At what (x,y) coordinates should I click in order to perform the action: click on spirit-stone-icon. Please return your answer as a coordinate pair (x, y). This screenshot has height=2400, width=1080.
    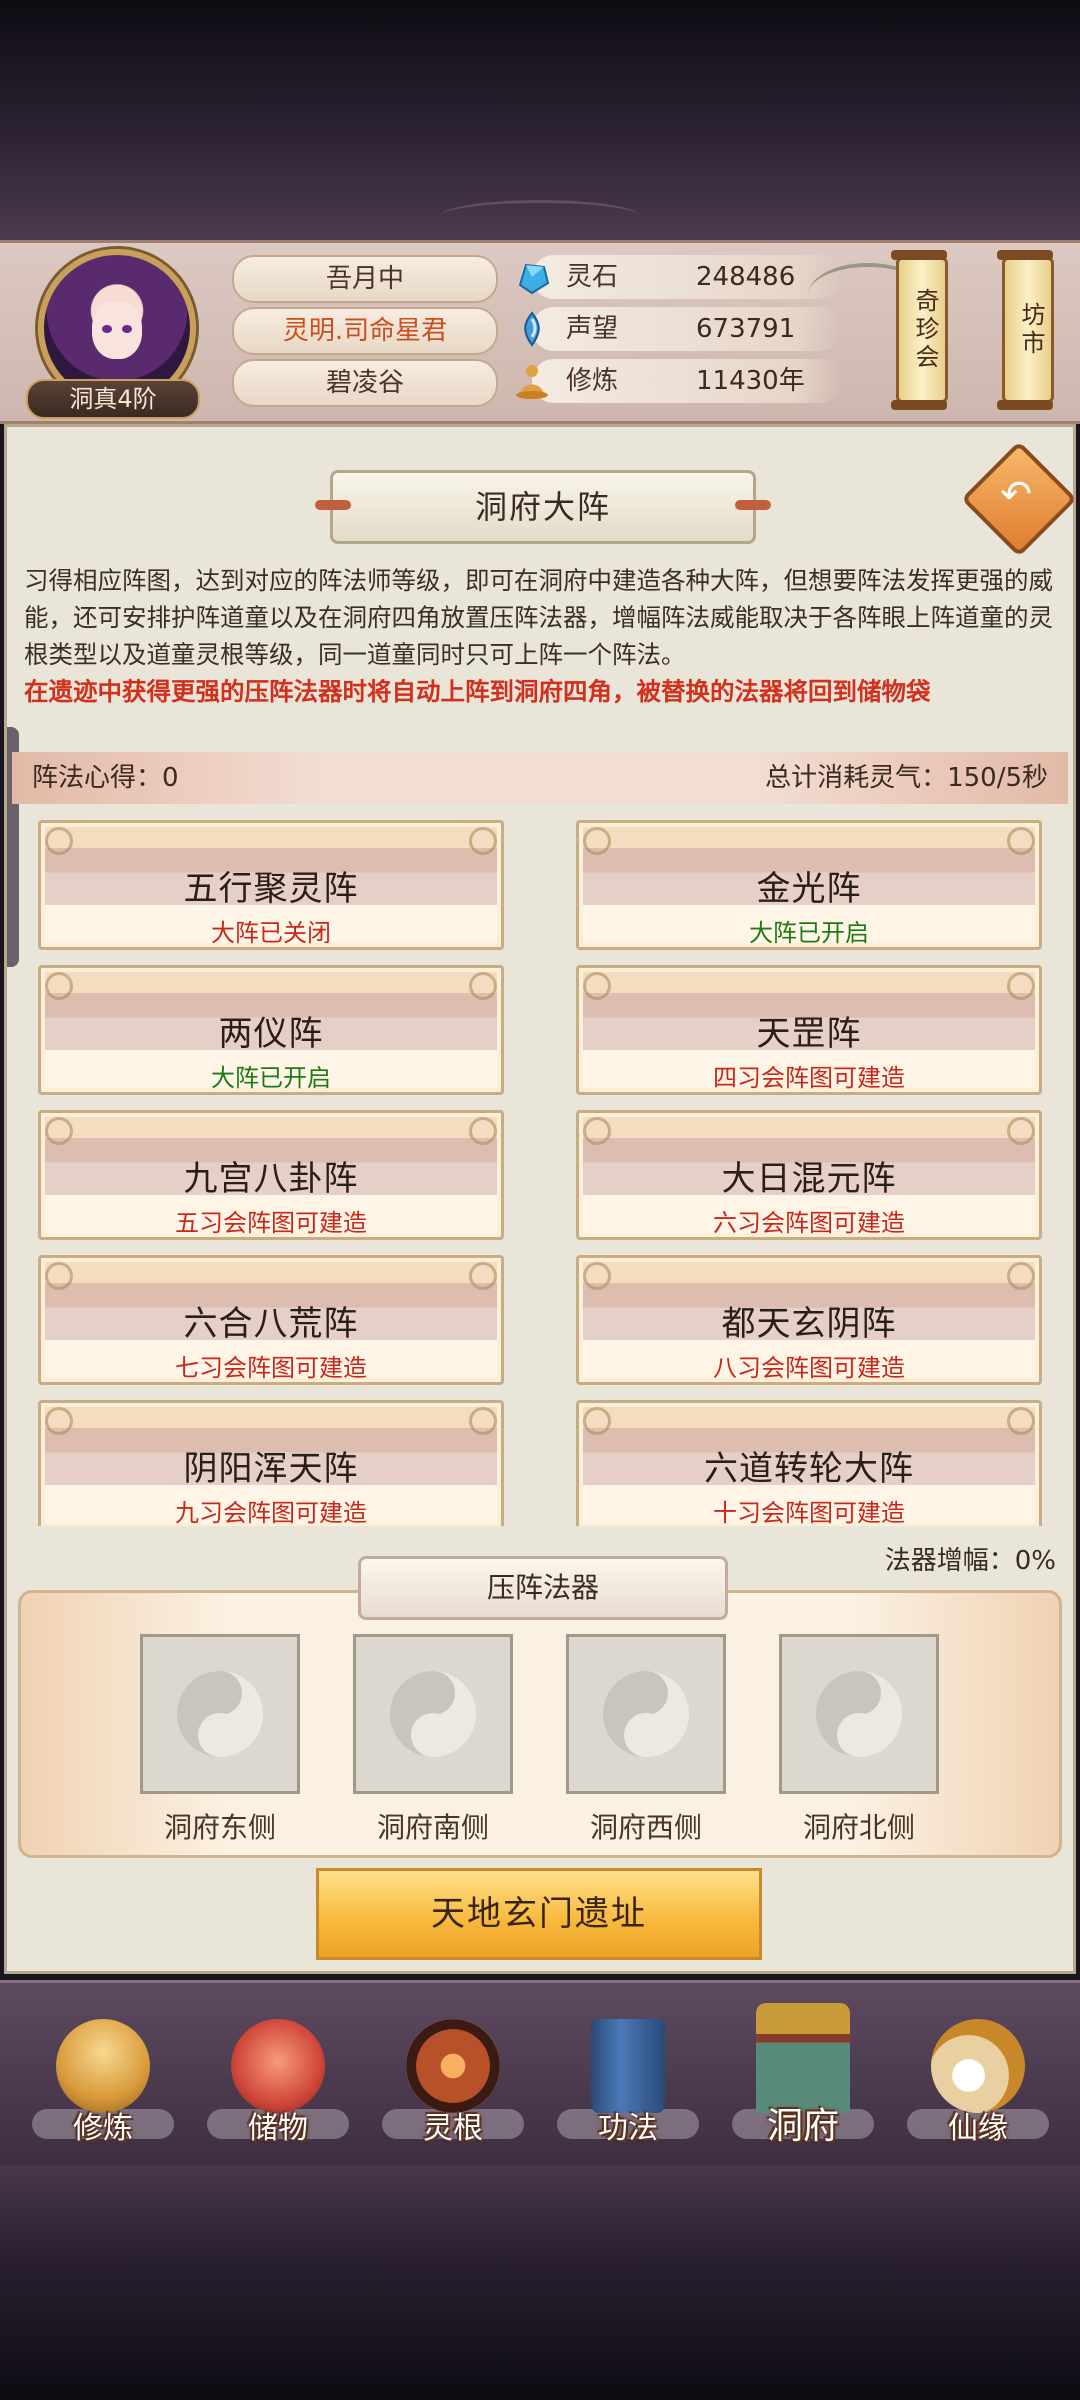
    Looking at the image, I should click on (534, 279).